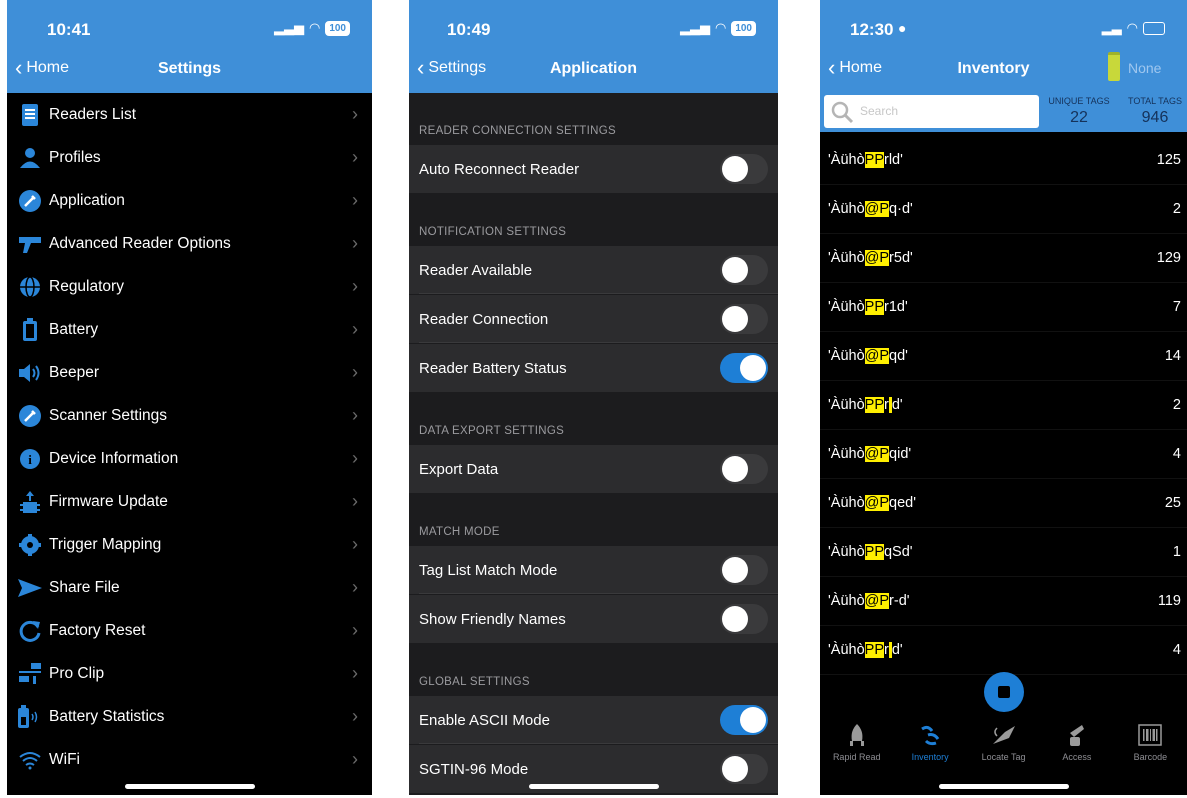 This screenshot has height=798, width=1187. What do you see at coordinates (593, 469) in the screenshot?
I see `setting-row: Export Data` at bounding box center [593, 469].